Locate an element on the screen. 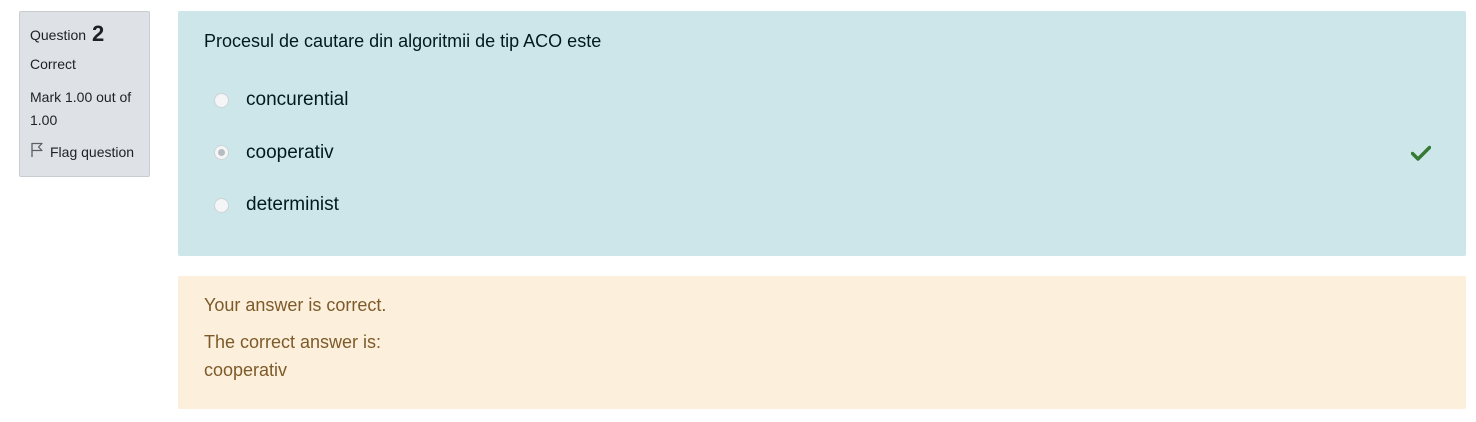  question-number-heading: Question 2 is located at coordinates (84, 34).